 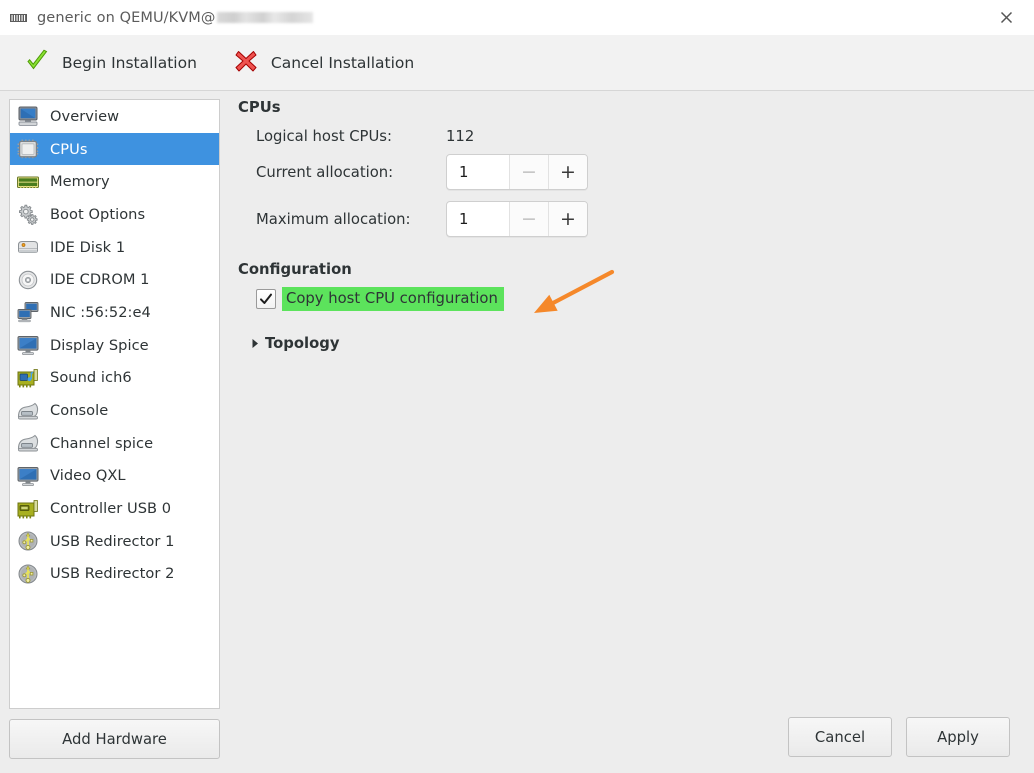 What do you see at coordinates (111, 509) in the screenshot?
I see `sidebar-item-label: Controller USB 0` at bounding box center [111, 509].